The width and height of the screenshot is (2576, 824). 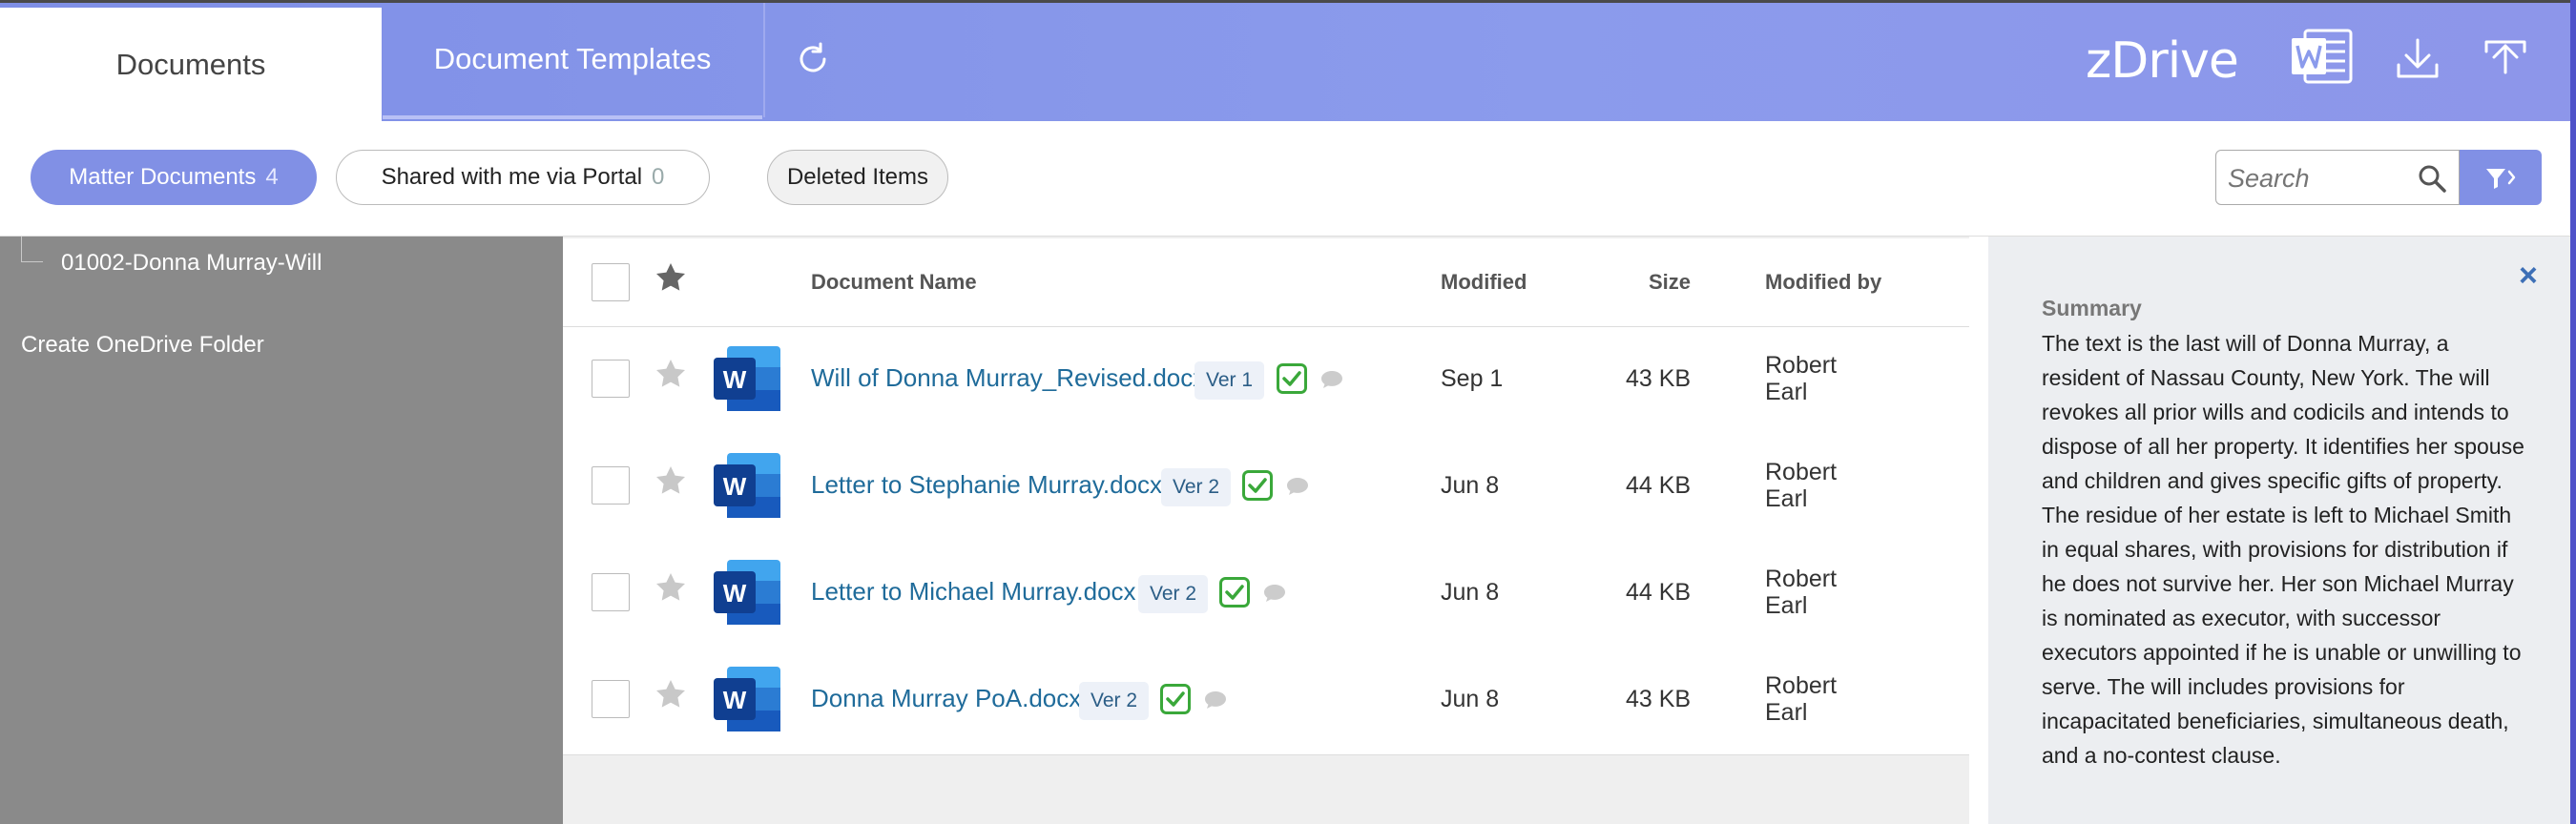 I want to click on download-icon, so click(x=2417, y=59).